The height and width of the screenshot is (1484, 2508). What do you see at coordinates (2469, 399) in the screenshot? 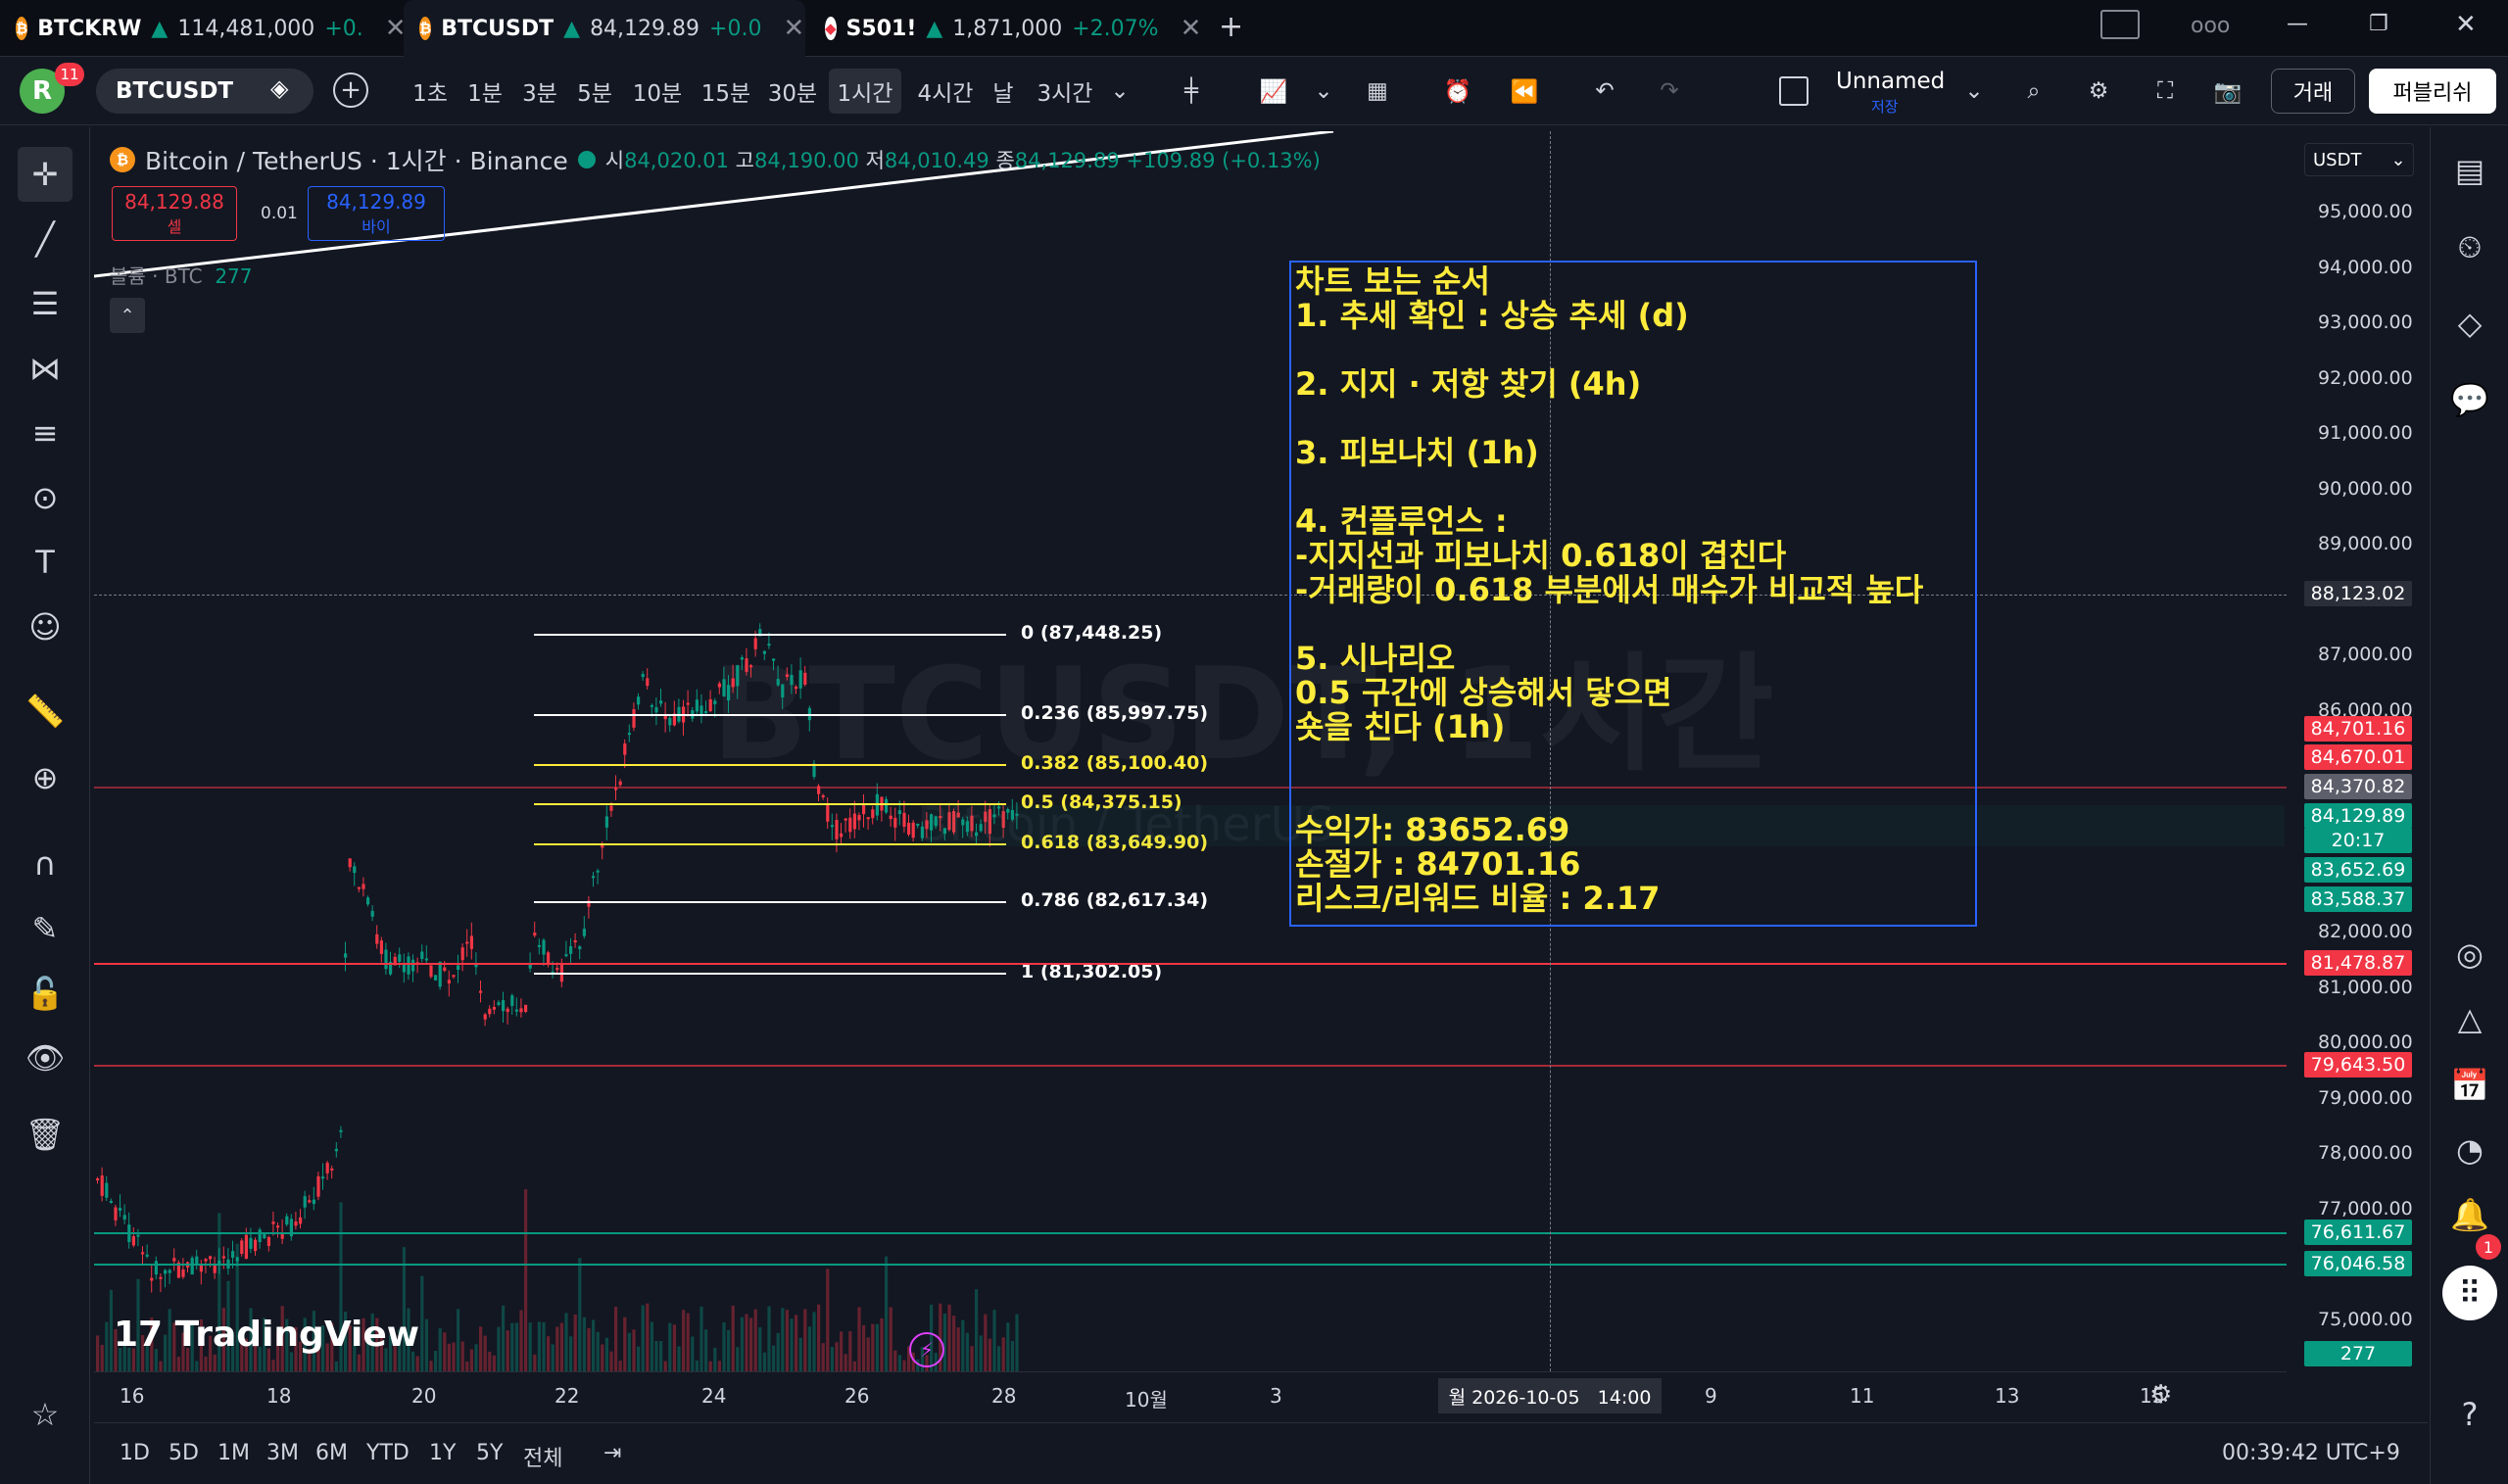
I see `chat-icon: 💬` at bounding box center [2469, 399].